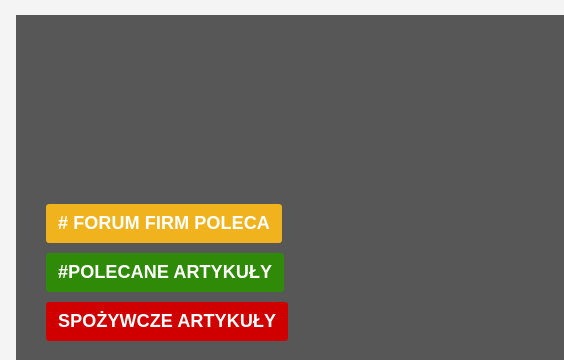  I want to click on tag-spozywcze-artykuly: SPOŻYWCZE ARTYKUŁY, so click(167, 321).